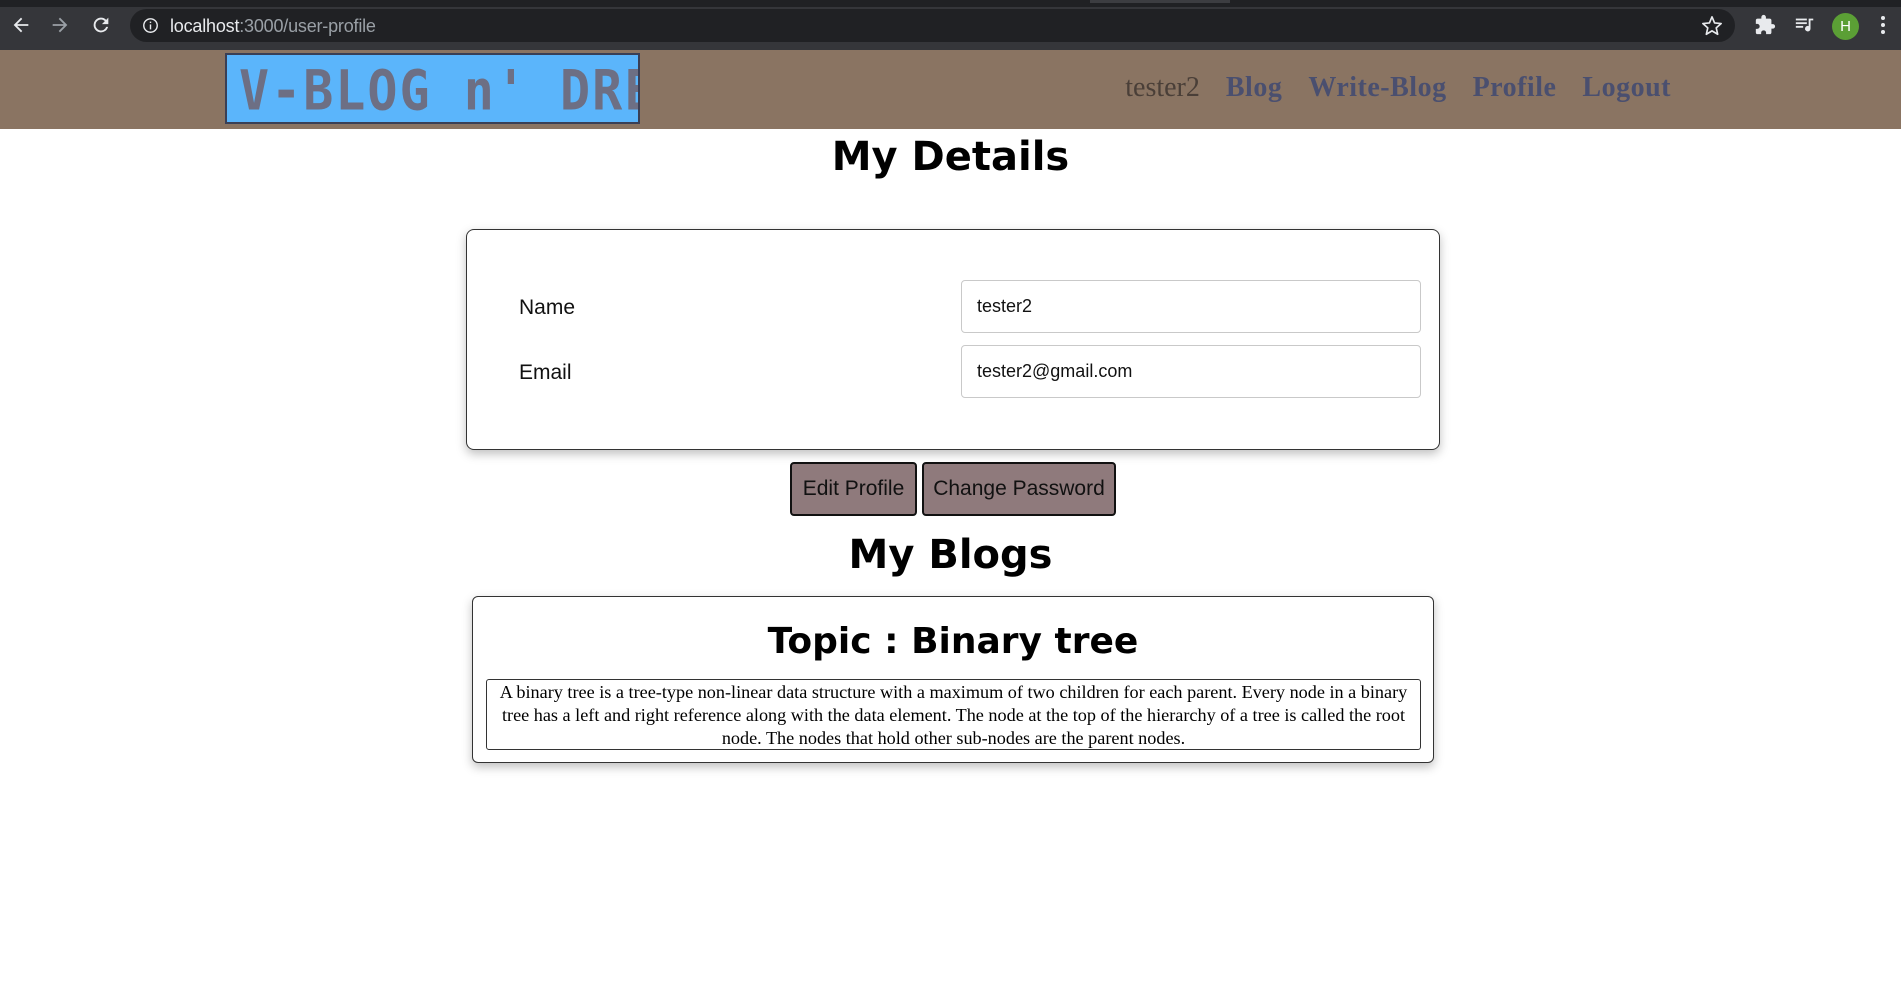 The height and width of the screenshot is (990, 1901). Describe the element at coordinates (950, 157) in the screenshot. I see `my-details-heading: My Details` at that location.